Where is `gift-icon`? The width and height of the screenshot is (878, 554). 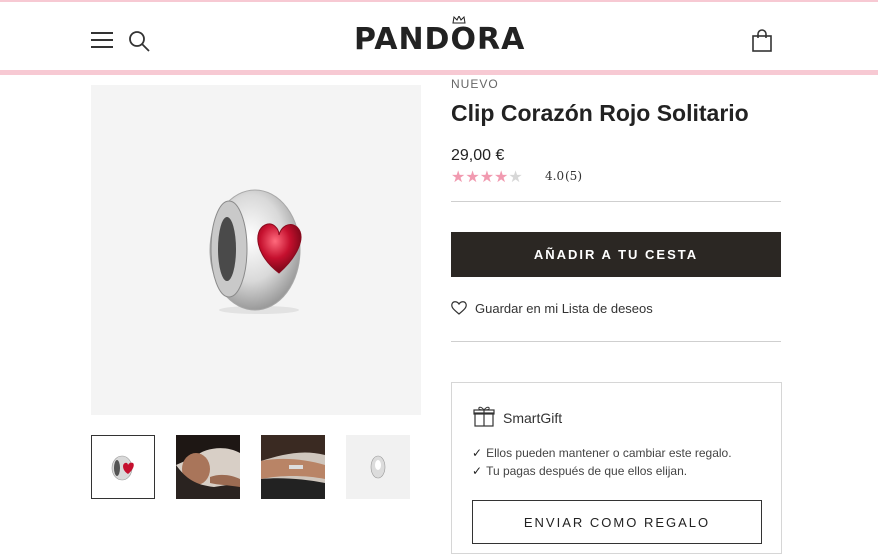 gift-icon is located at coordinates (484, 416).